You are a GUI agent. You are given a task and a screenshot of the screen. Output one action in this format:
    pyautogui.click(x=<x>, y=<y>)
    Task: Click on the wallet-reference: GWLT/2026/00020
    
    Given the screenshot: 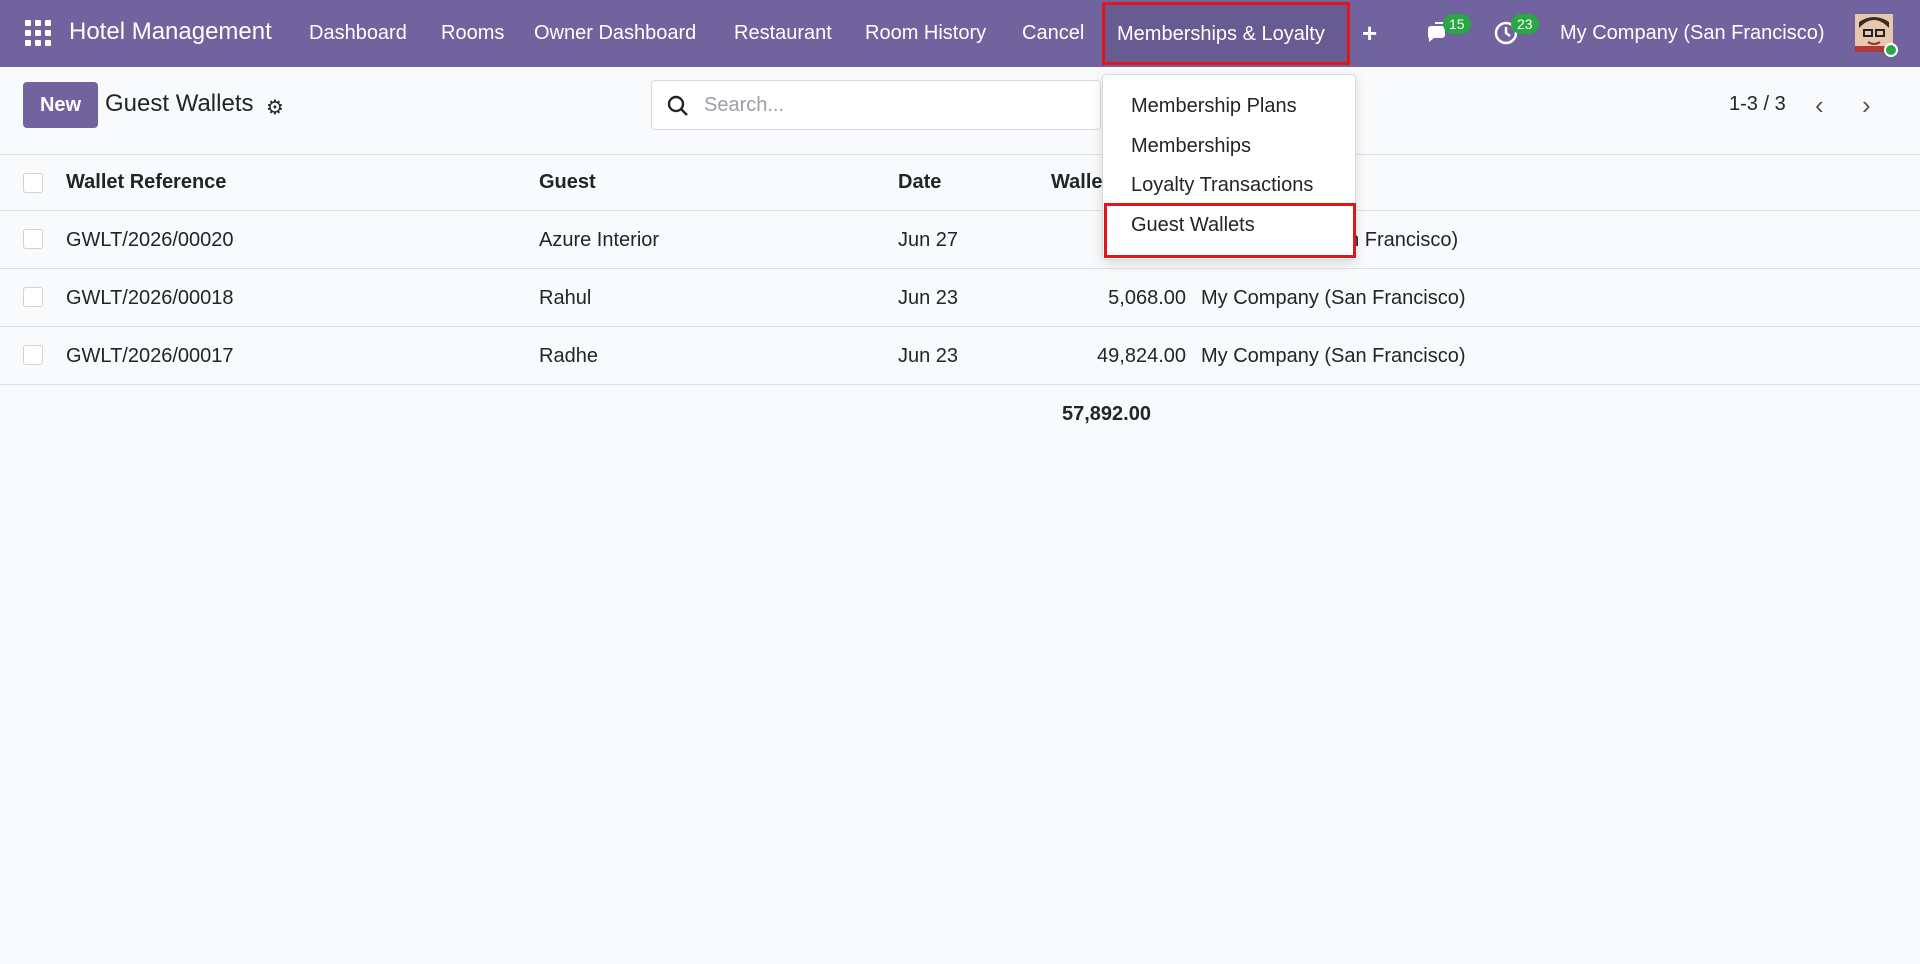 What is the action you would take?
    pyautogui.click(x=150, y=240)
    